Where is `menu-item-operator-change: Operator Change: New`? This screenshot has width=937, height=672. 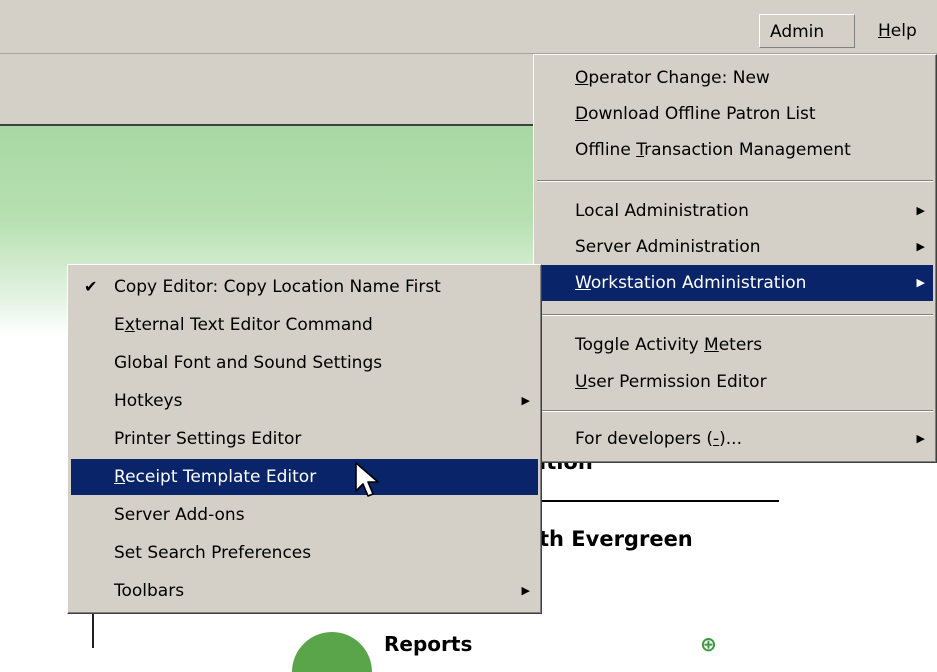
menu-item-operator-change: Operator Change: New is located at coordinates (735, 78).